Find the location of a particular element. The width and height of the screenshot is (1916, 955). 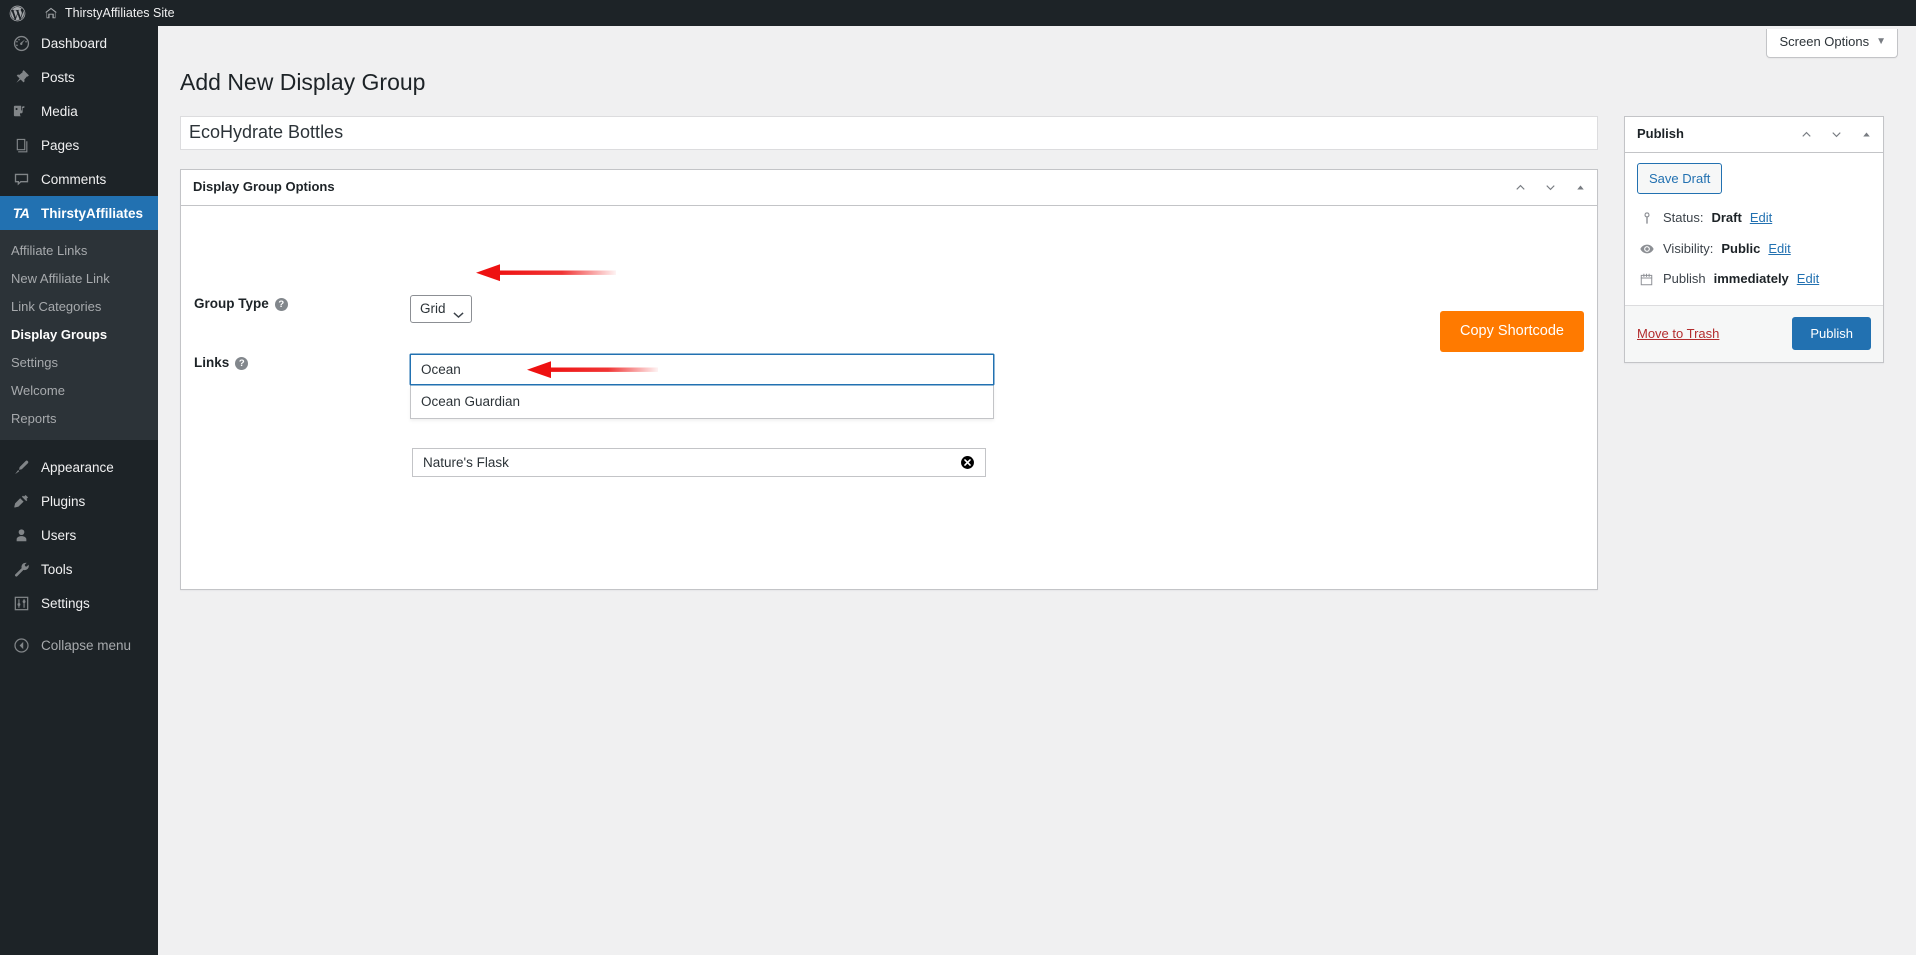

sidebar-label: Comments is located at coordinates (74, 179).